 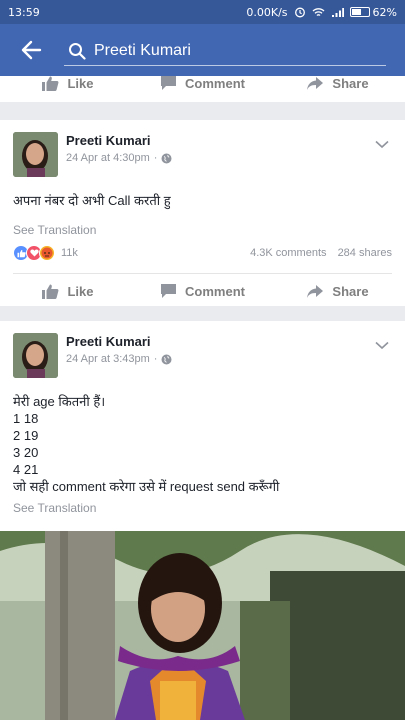 I want to click on post-text-line: 3 20, so click(x=26, y=452).